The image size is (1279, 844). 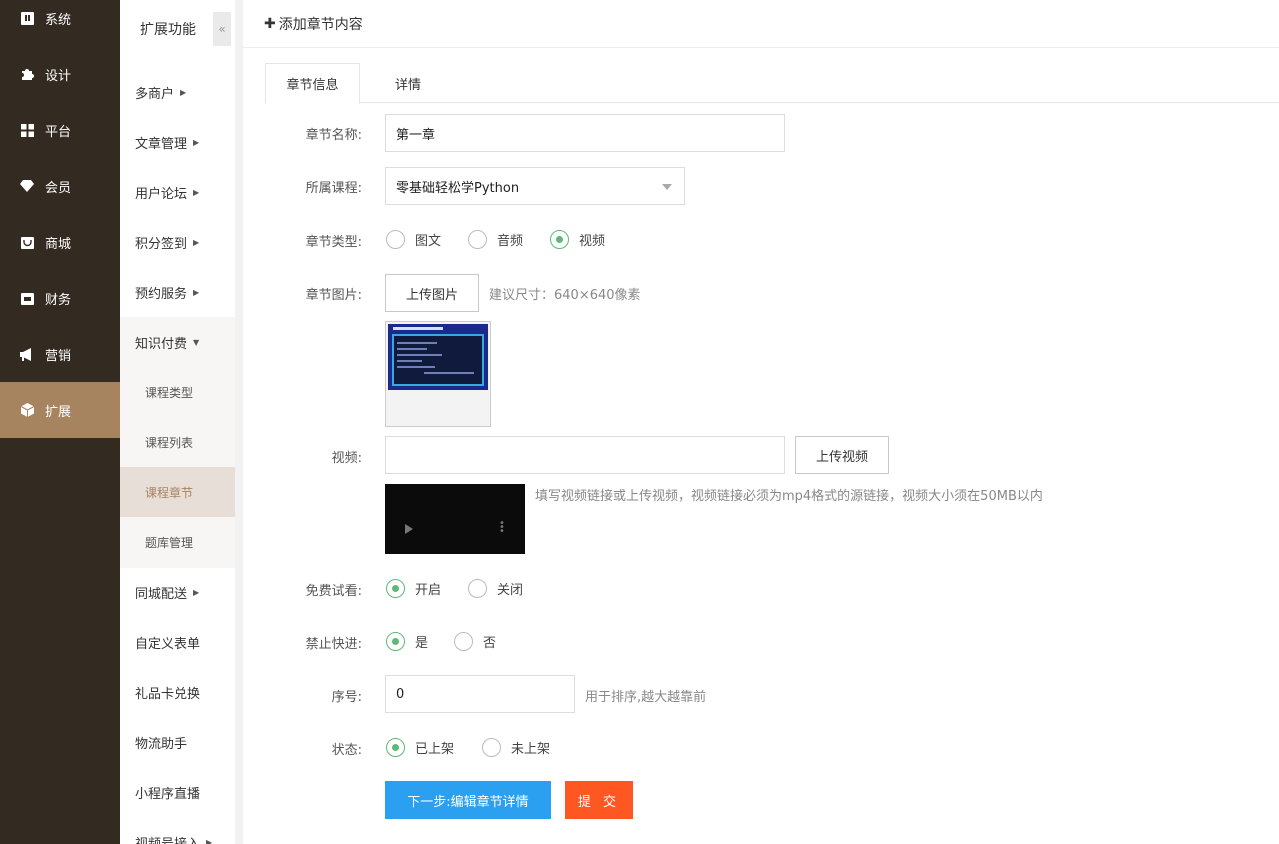 I want to click on radio-label: 关闭, so click(x=510, y=590).